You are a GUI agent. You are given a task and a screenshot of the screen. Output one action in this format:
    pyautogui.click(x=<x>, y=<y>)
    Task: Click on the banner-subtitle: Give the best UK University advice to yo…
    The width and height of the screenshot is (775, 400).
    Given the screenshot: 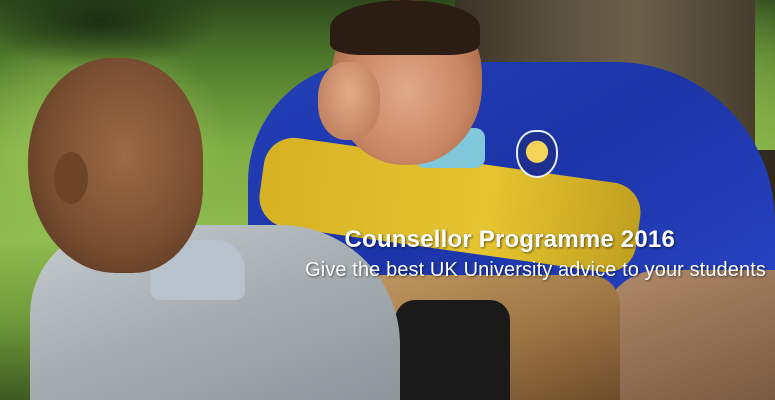 What is the action you would take?
    pyautogui.click(x=535, y=270)
    